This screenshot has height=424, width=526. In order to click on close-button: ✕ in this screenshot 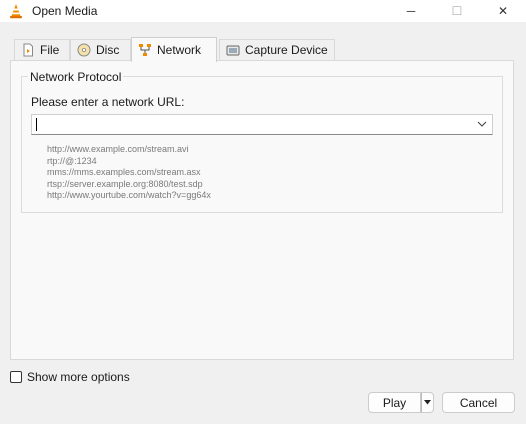, I will do `click(503, 11)`.